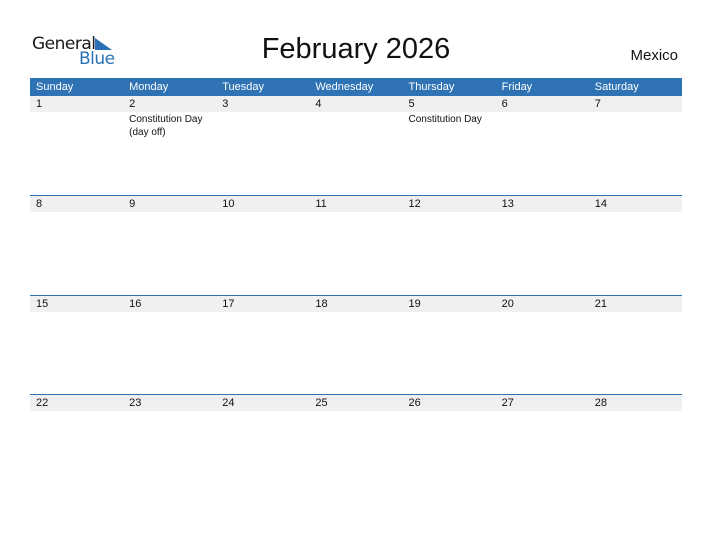 The image size is (712, 550). I want to click on weekday-tuesday: Tuesday, so click(243, 87).